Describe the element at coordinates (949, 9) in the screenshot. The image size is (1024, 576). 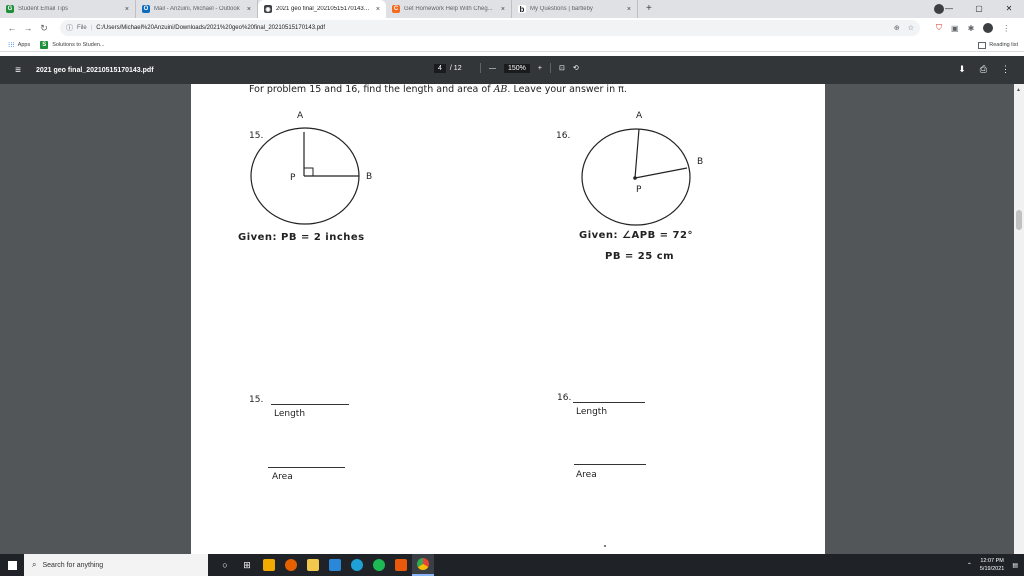
I see `minimize-button: —` at that location.